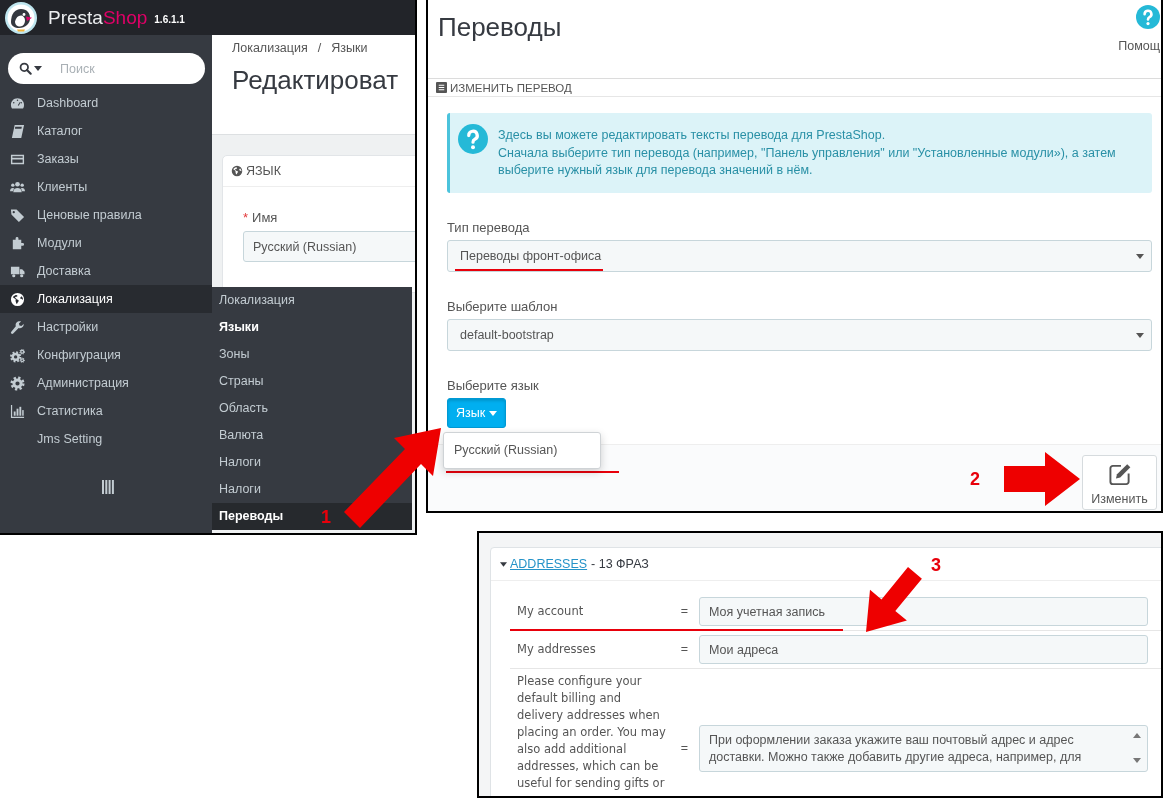 The width and height of the screenshot is (1172, 807). I want to click on submenu-item: Страны, so click(242, 381).